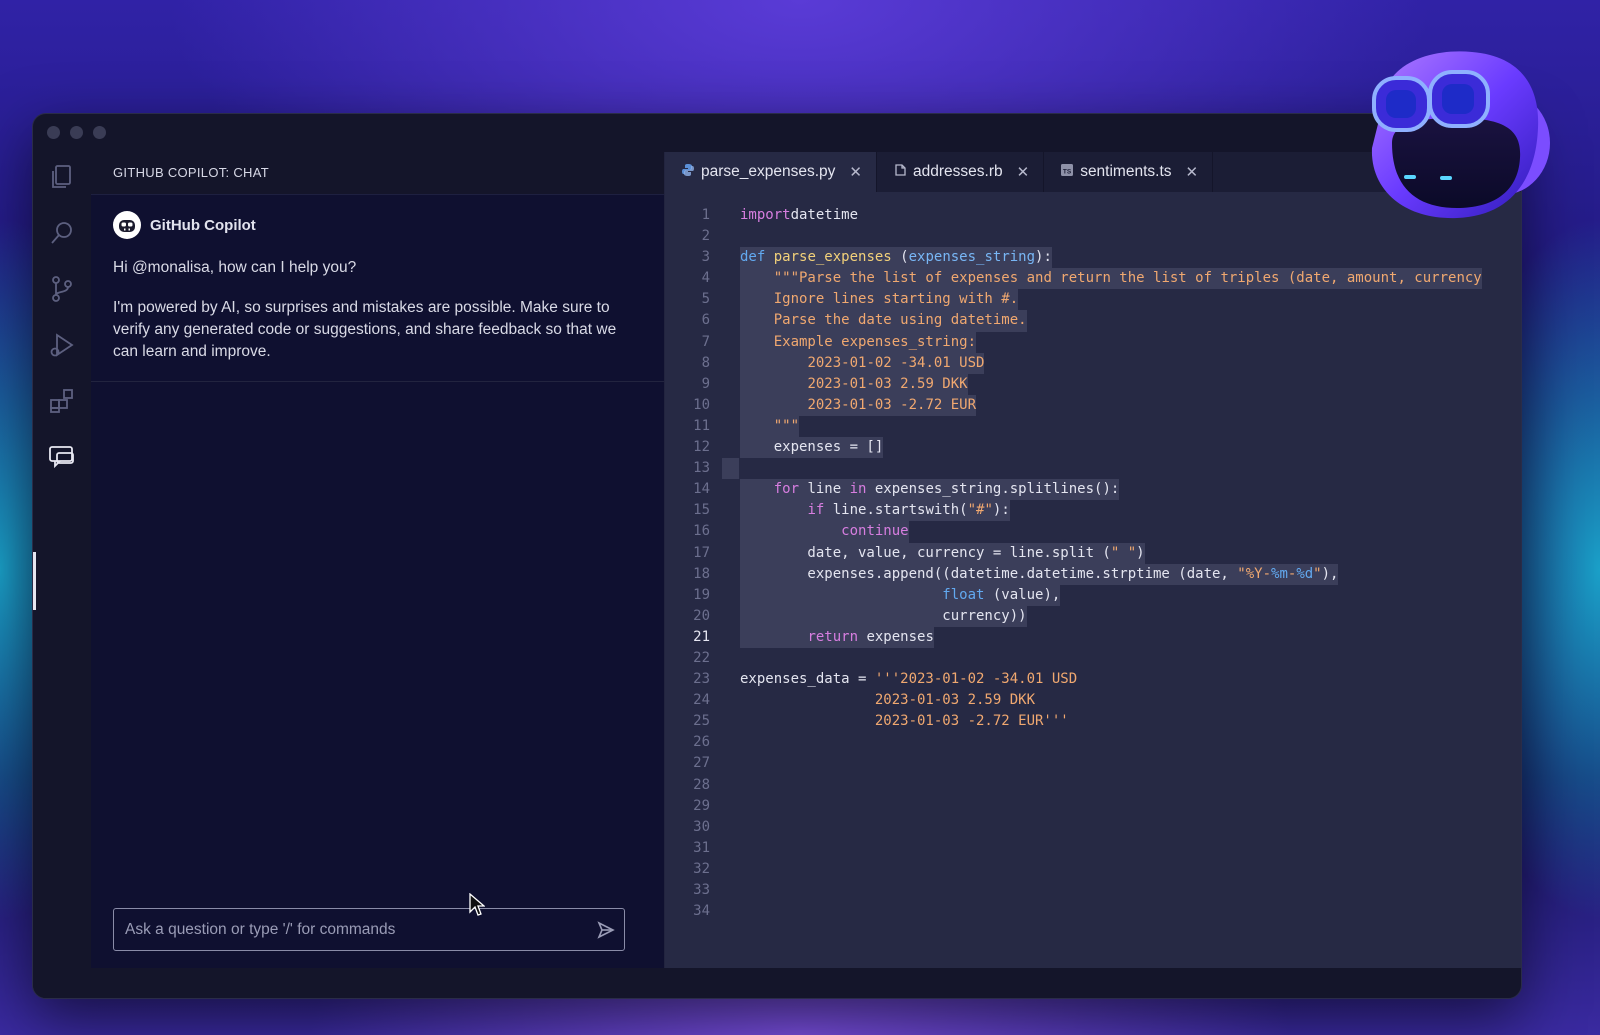 Image resolution: width=1600 pixels, height=1035 pixels. Describe the element at coordinates (1093, 511) in the screenshot. I see `code-line: 15 if line.startswith("#"):` at that location.